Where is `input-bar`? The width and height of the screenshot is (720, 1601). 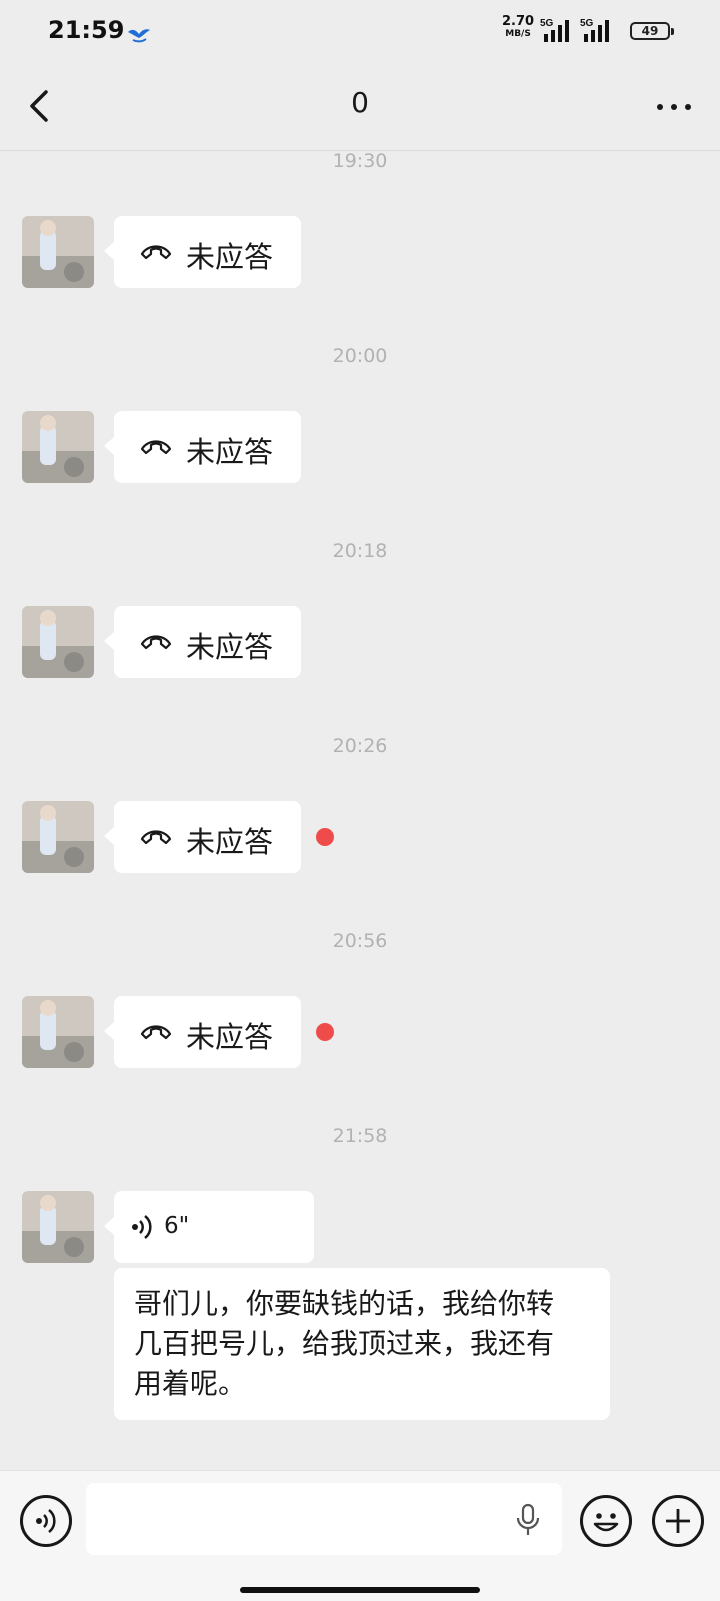
input-bar is located at coordinates (360, 1535).